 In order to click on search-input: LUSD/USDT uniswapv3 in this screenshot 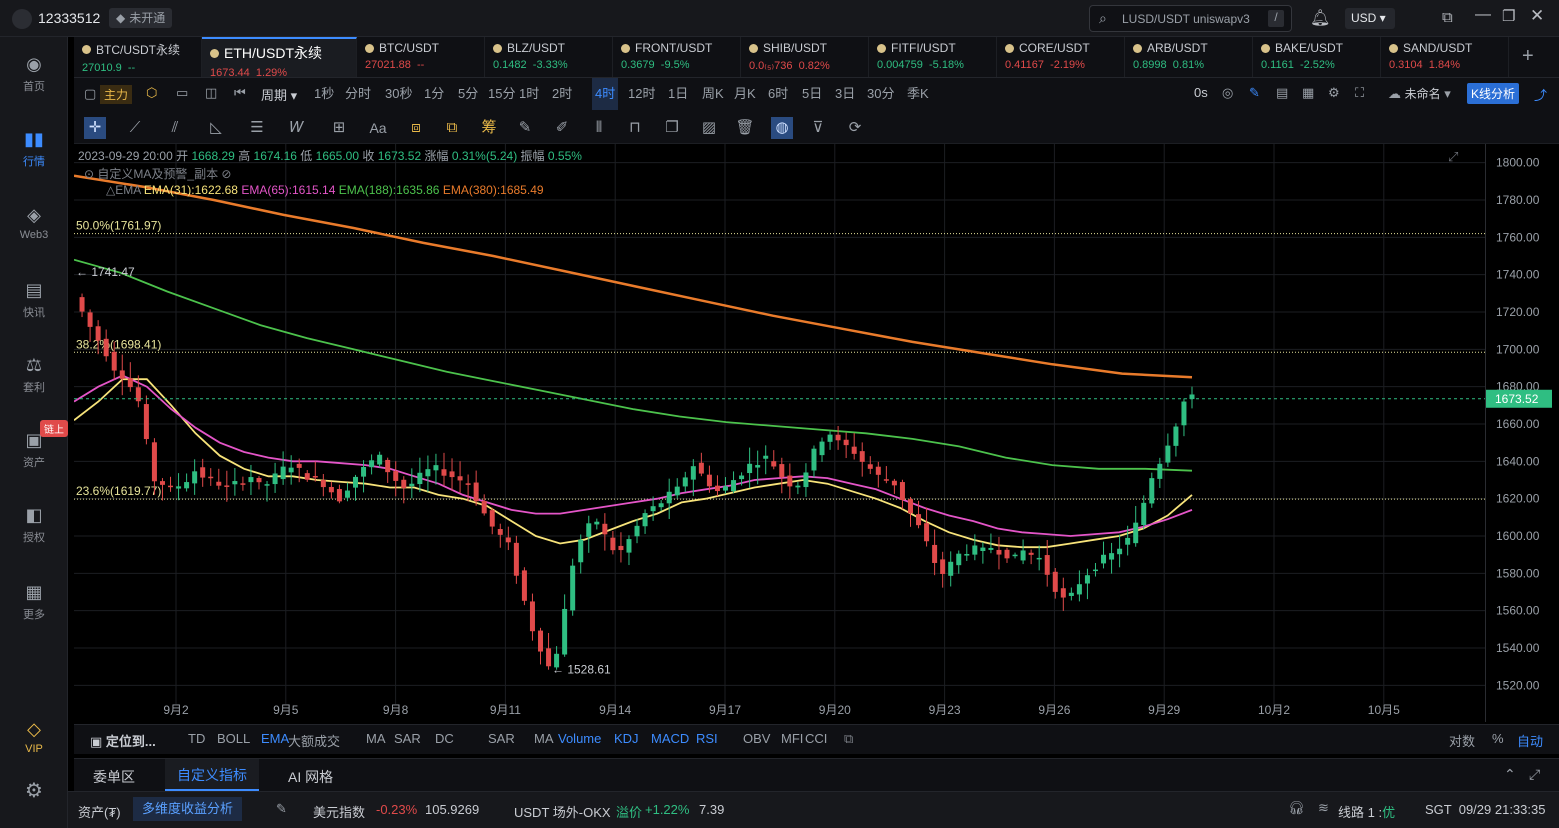, I will do `click(1186, 19)`.